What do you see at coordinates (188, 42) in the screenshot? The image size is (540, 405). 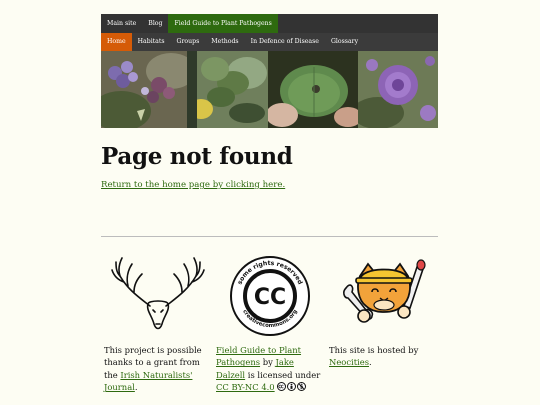 I see `tab-groups: Groups` at bounding box center [188, 42].